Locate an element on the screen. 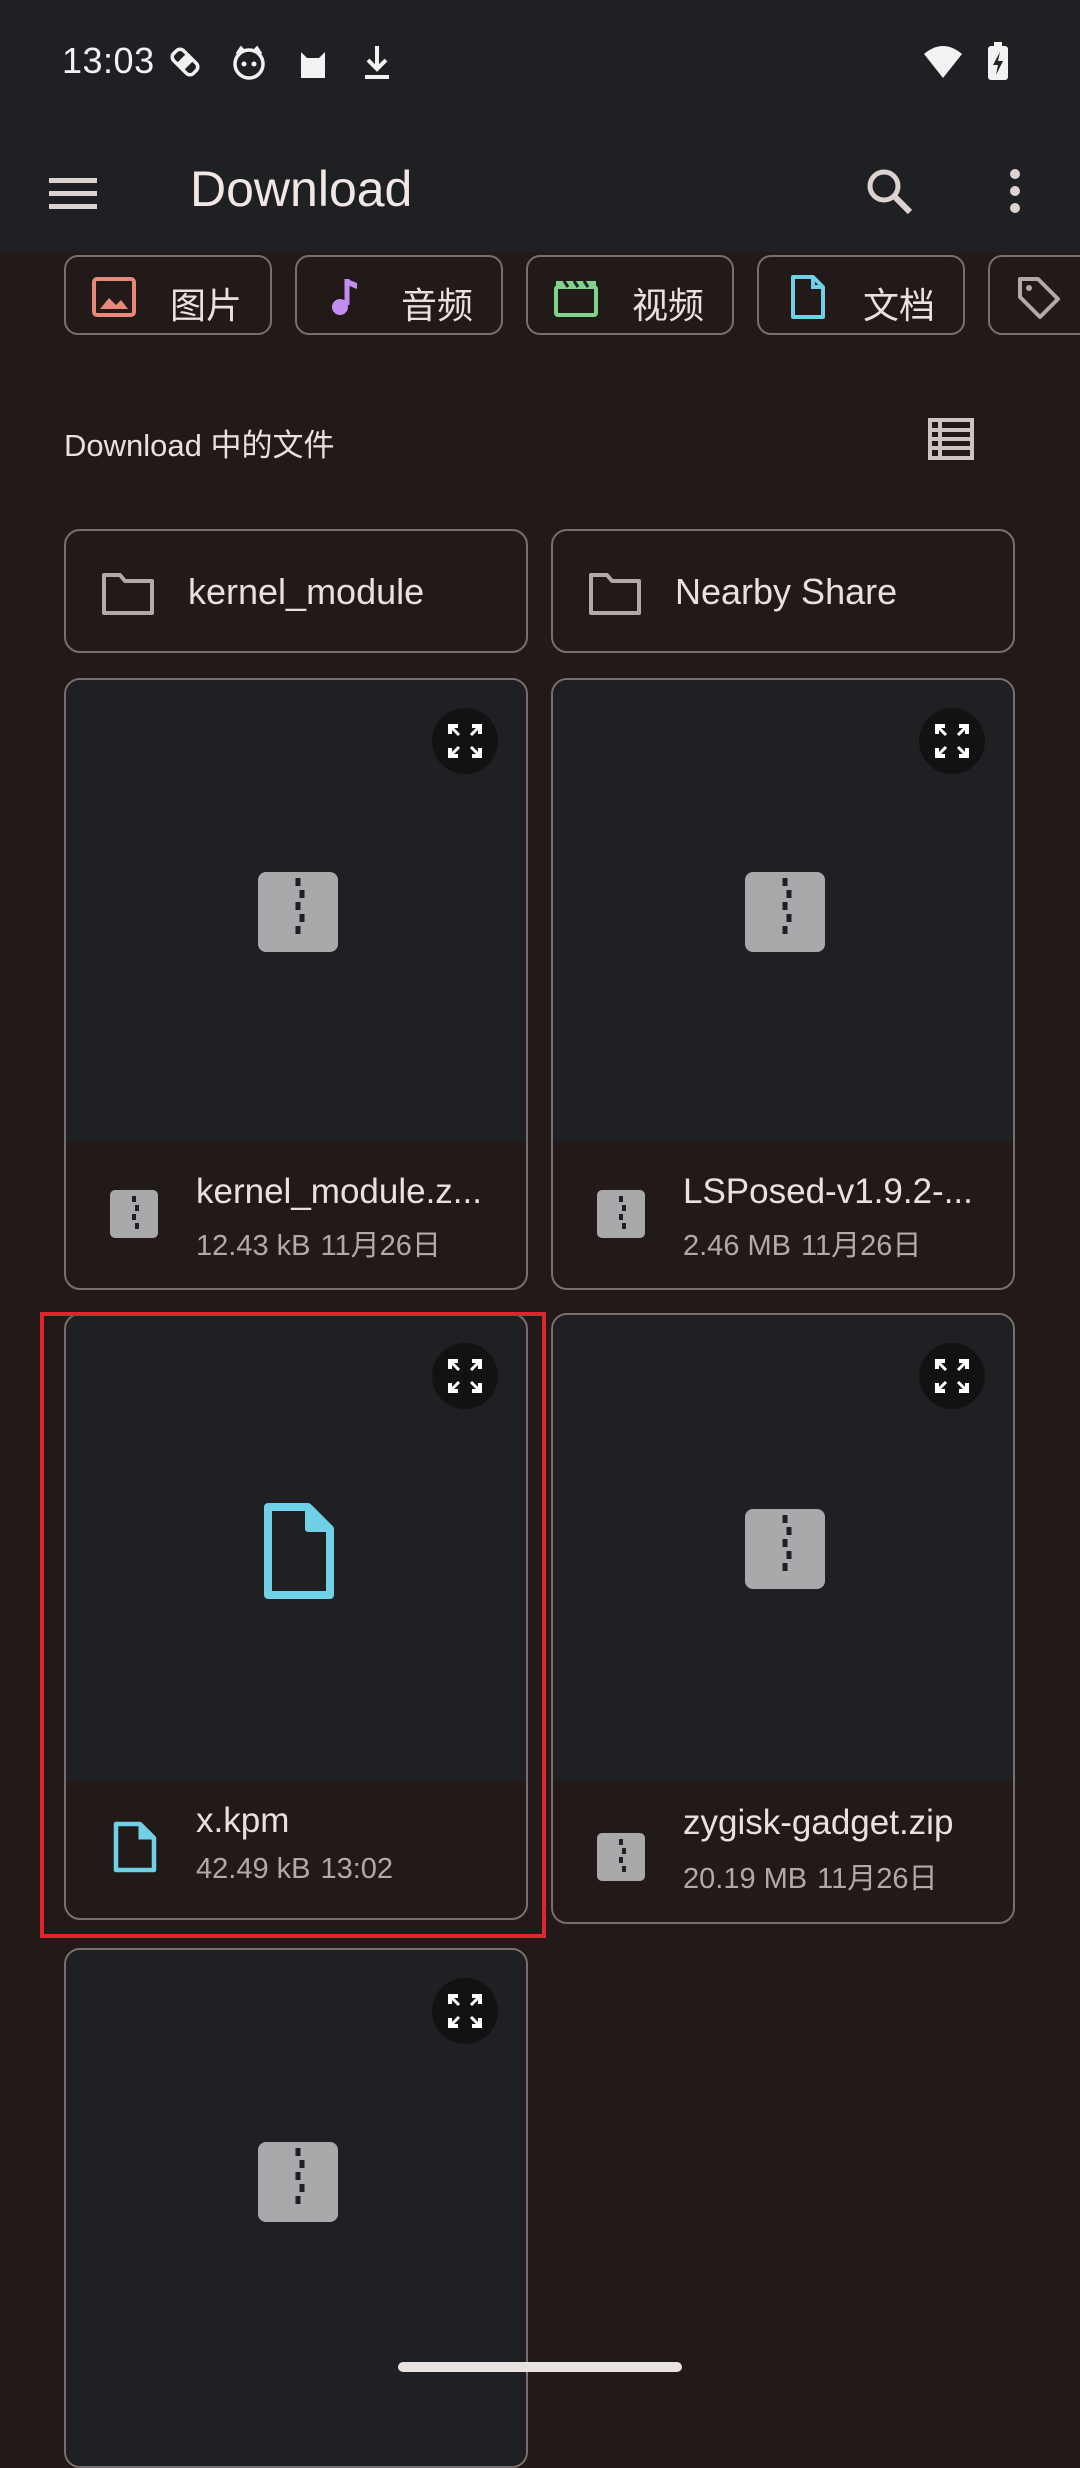 This screenshot has height=2468, width=1080. file-info: zygisk-gadget.zip 20.19 MB 11月26日 is located at coordinates (783, 1851).